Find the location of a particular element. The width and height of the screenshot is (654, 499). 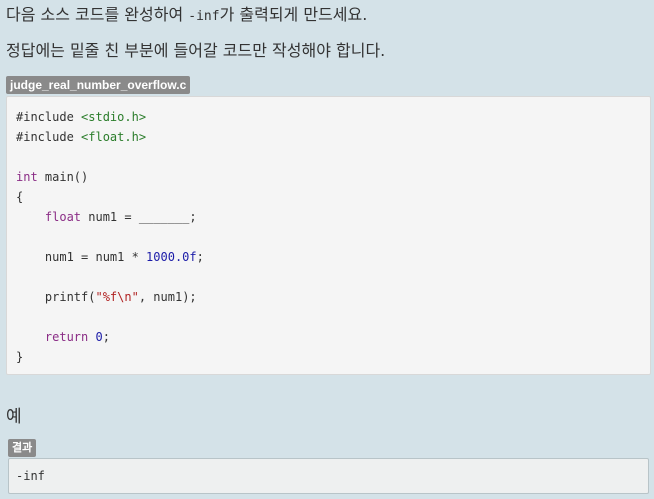

code-token: } is located at coordinates (20, 357).